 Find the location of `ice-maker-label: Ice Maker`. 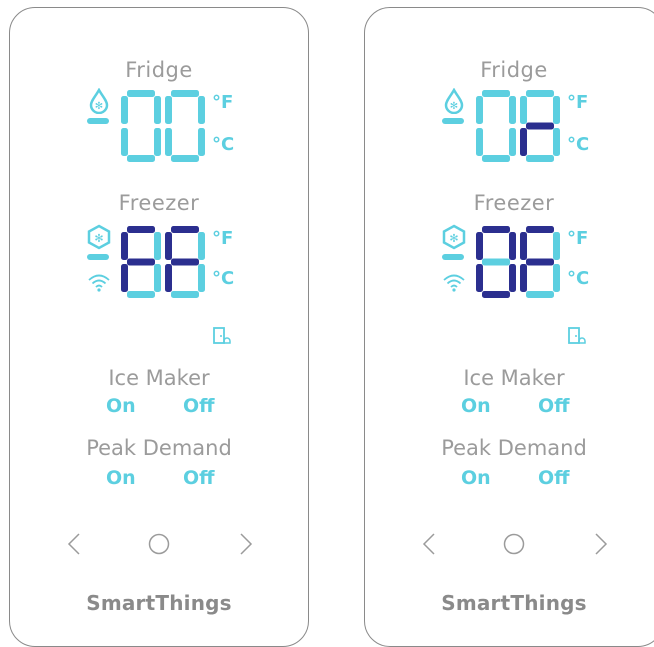

ice-maker-label: Ice Maker is located at coordinates (159, 378).